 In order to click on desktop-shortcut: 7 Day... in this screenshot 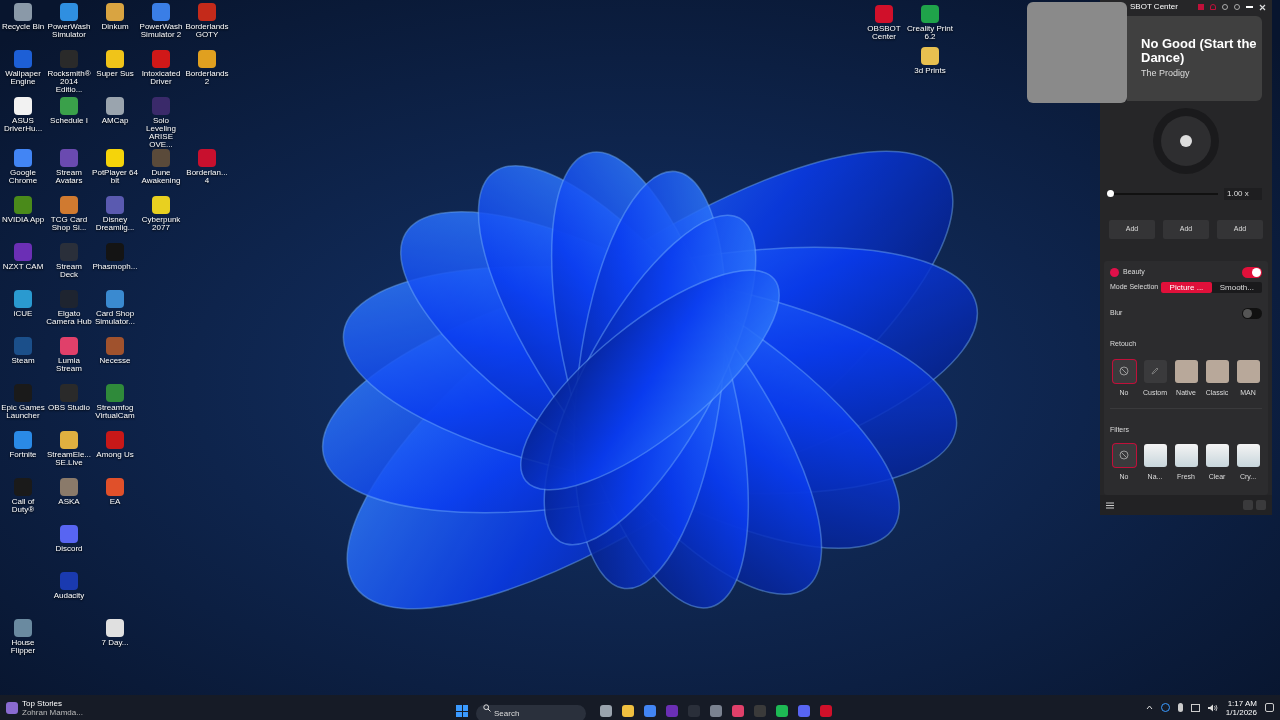, I will do `click(115, 633)`.